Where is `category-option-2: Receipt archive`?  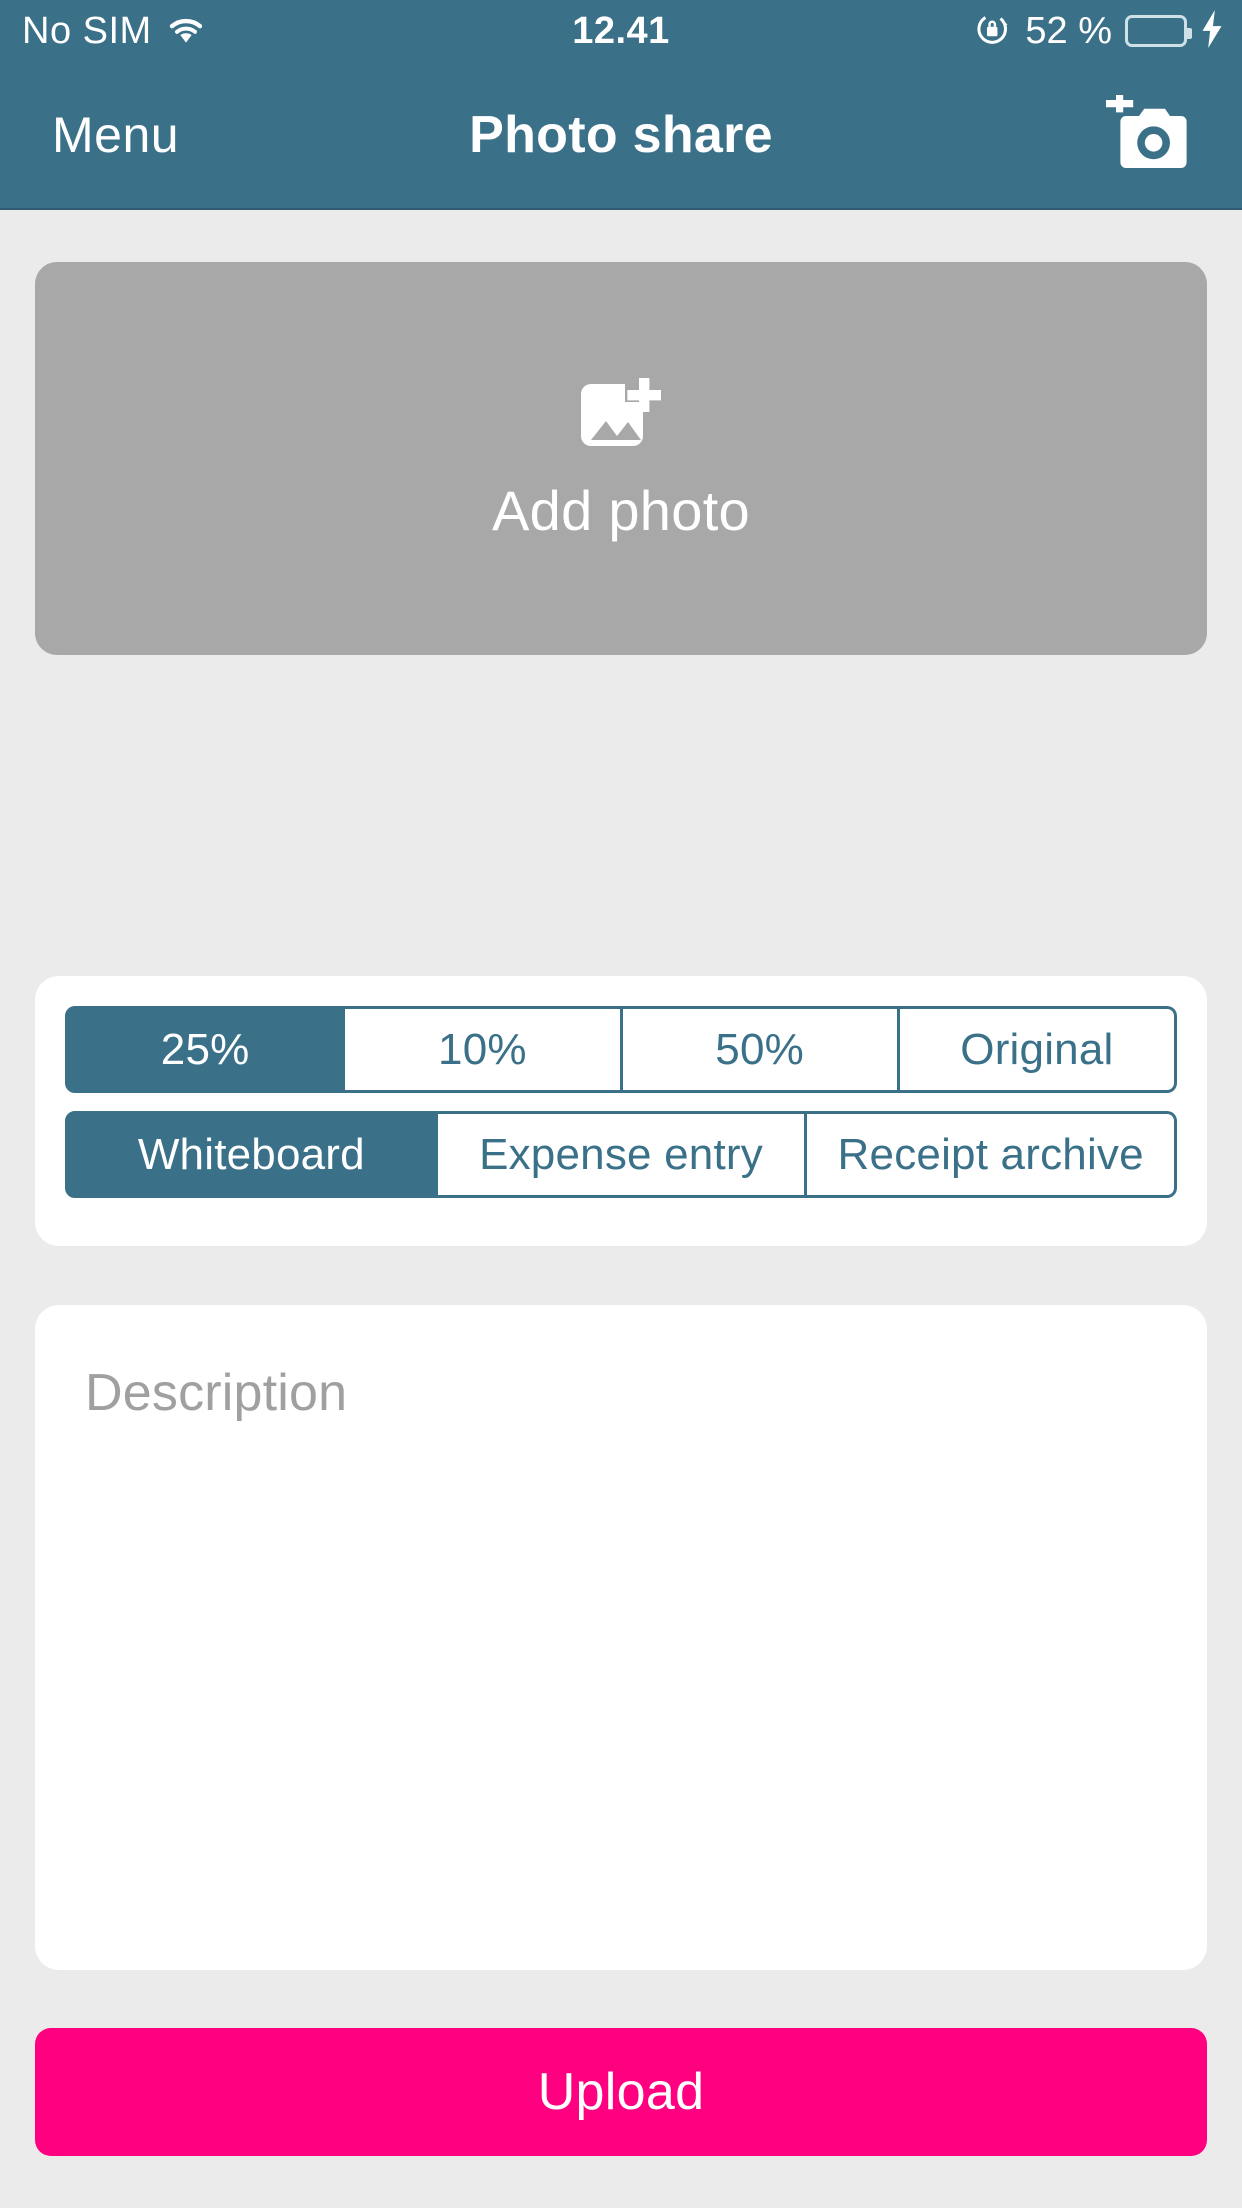
category-option-2: Receipt archive is located at coordinates (992, 1154).